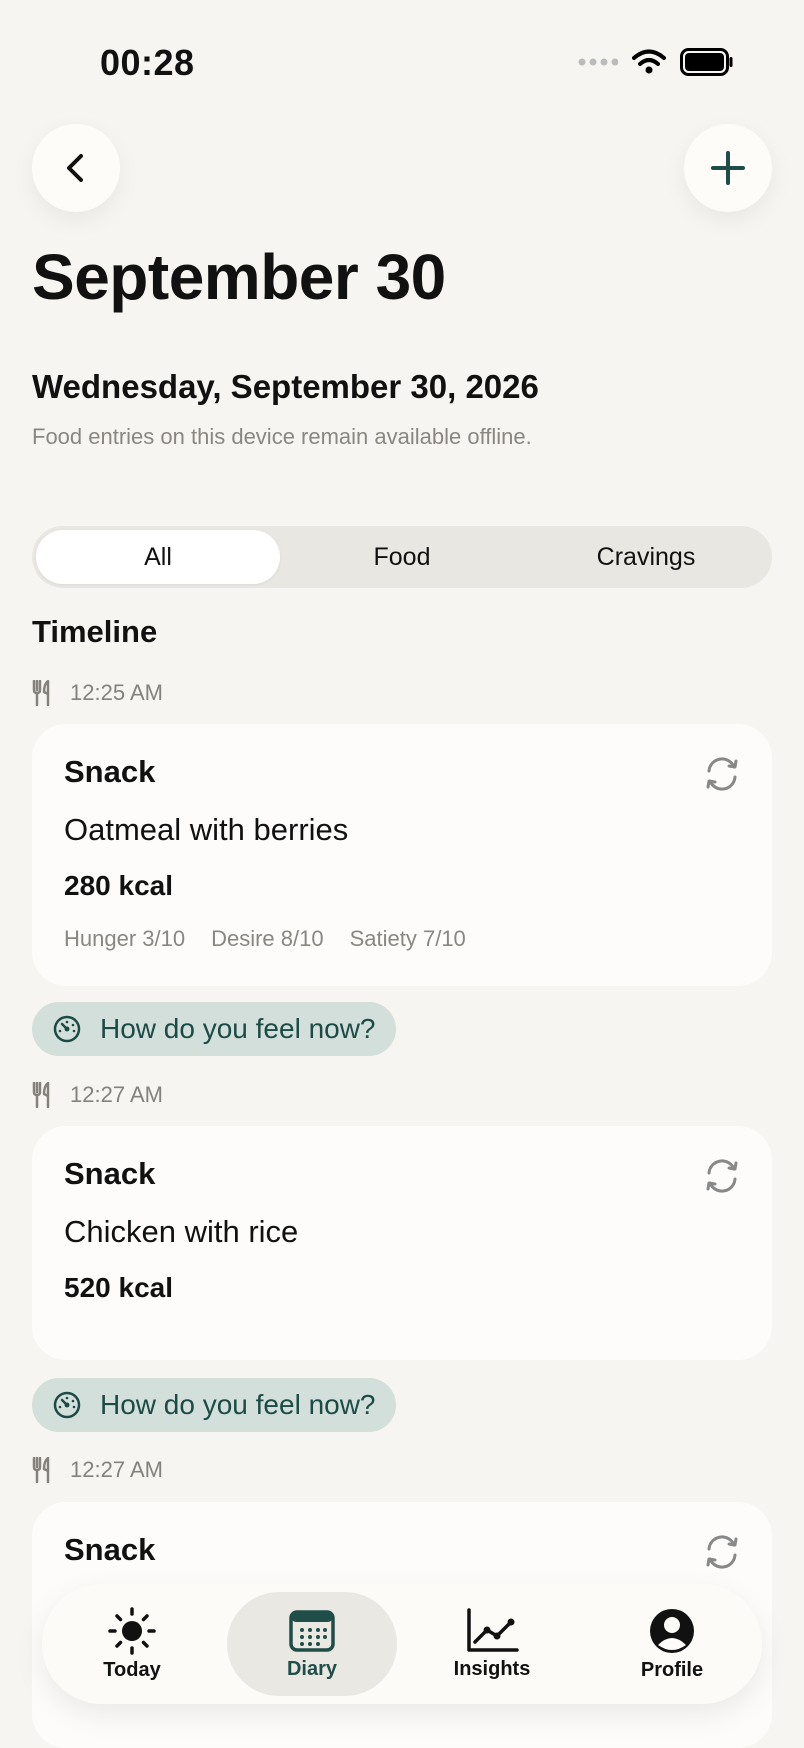 Image resolution: width=804 pixels, height=1748 pixels. Describe the element at coordinates (132, 1669) in the screenshot. I see `nav-today-label: Today` at that location.